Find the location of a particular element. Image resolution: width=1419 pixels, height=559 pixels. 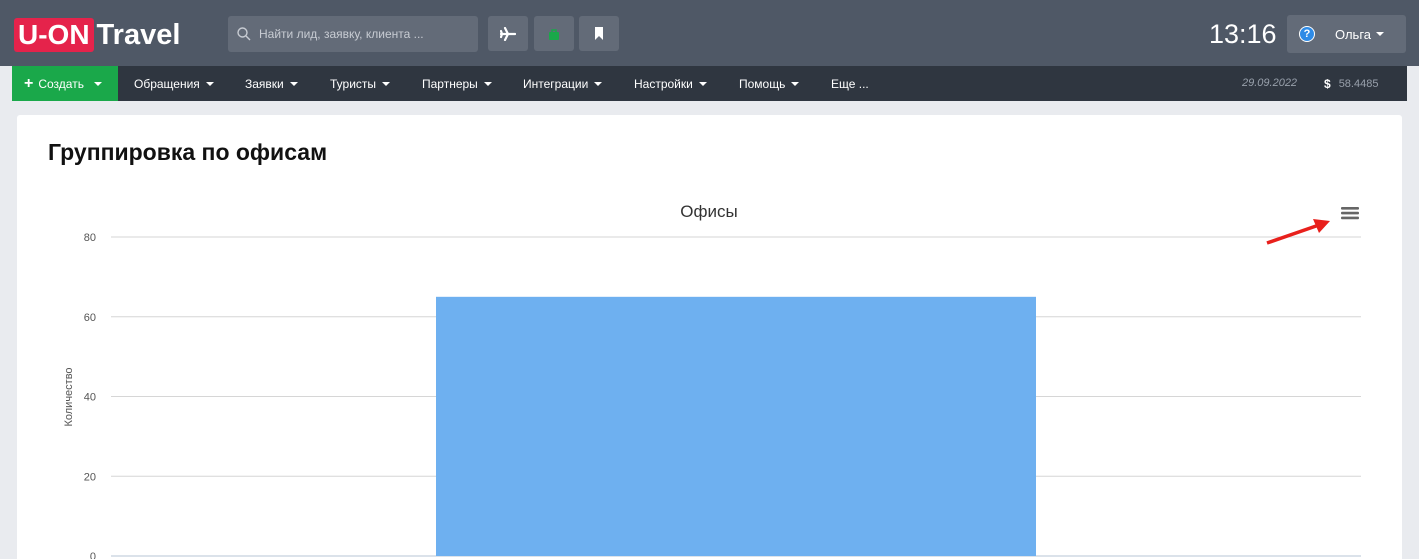

nav-item-label: Интеграции is located at coordinates (556, 83).